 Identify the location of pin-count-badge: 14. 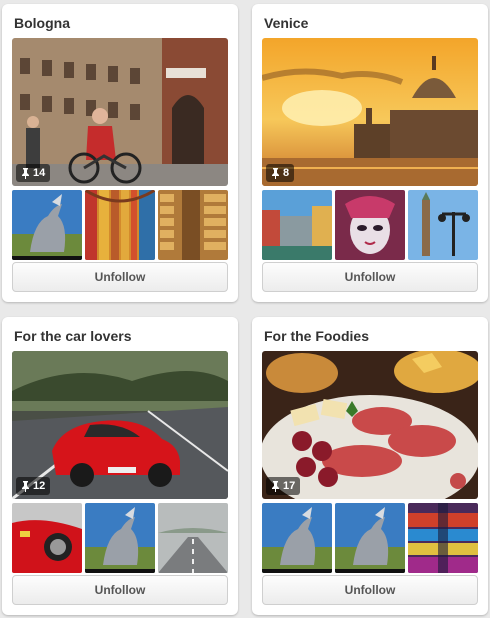
(33, 173).